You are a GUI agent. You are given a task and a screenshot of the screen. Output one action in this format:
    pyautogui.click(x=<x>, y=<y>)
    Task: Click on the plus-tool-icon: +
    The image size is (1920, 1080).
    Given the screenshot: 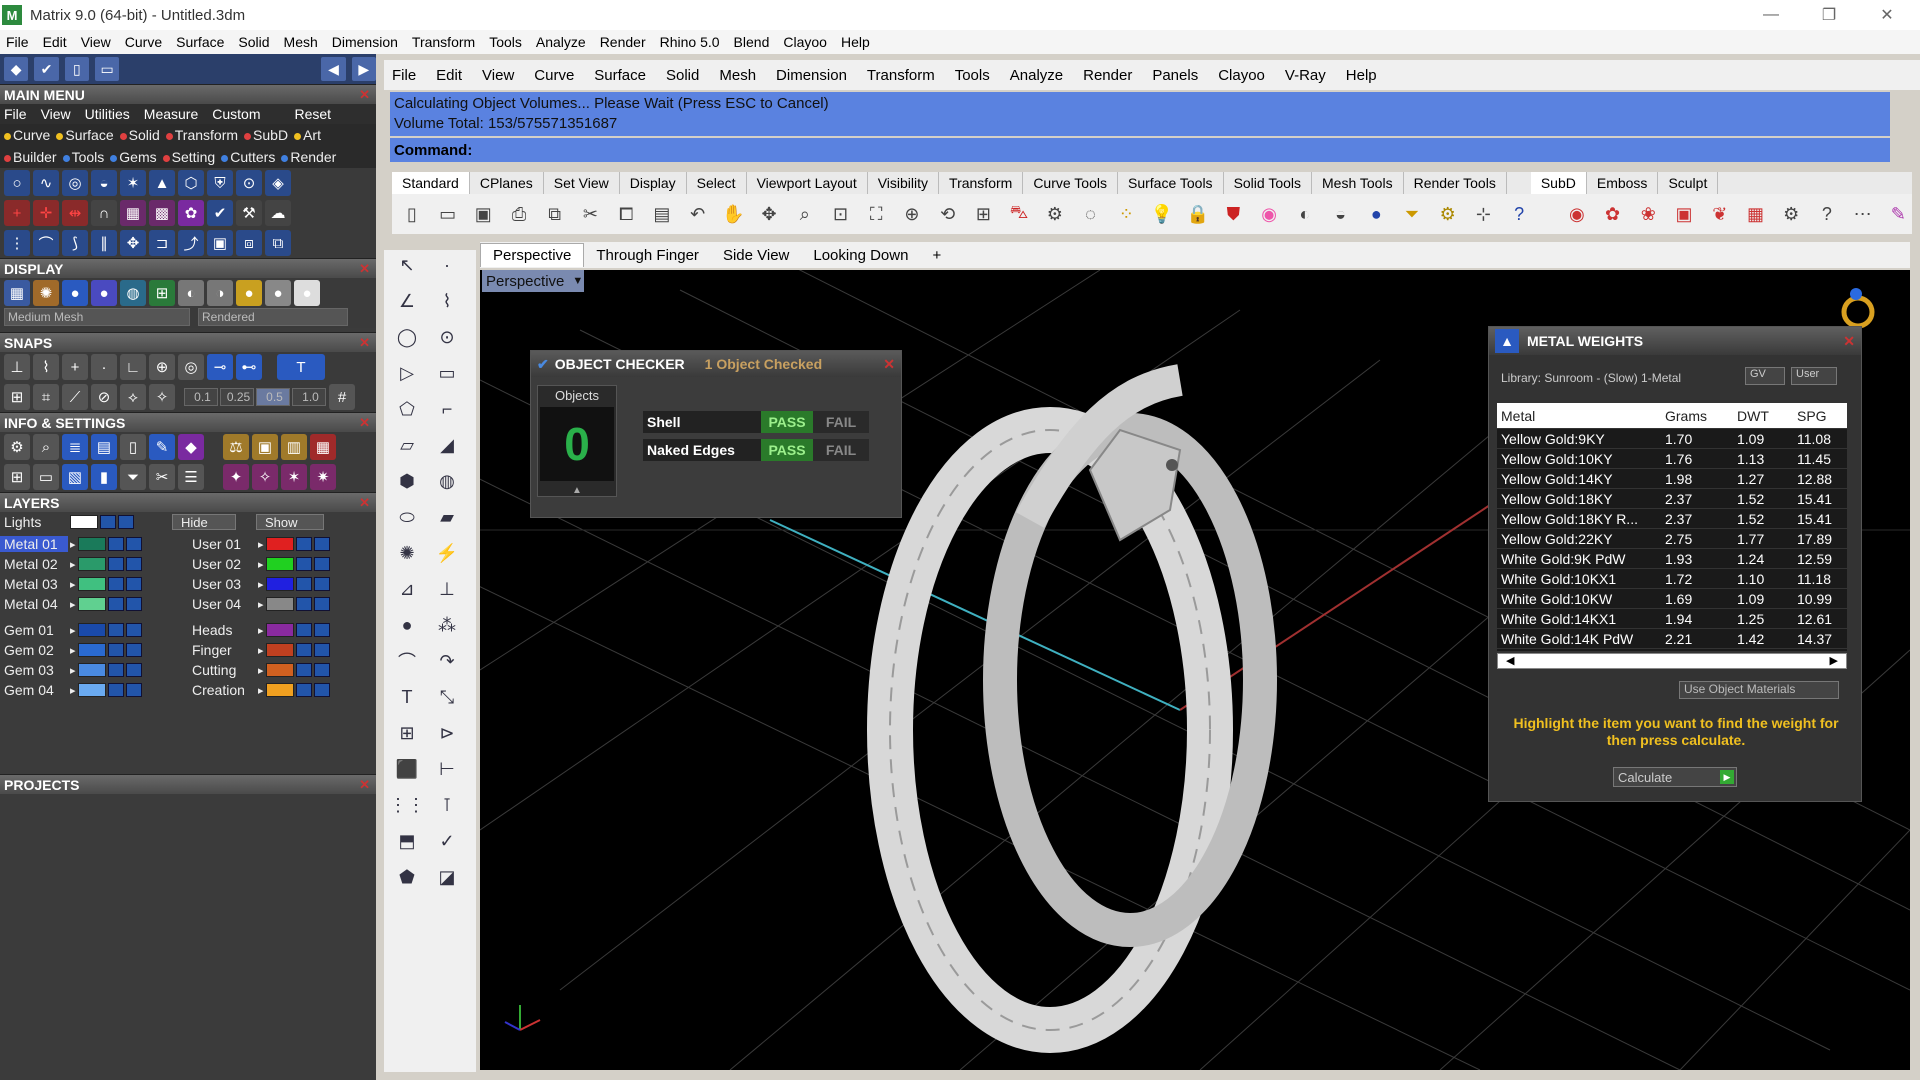 What is the action you would take?
    pyautogui.click(x=17, y=213)
    